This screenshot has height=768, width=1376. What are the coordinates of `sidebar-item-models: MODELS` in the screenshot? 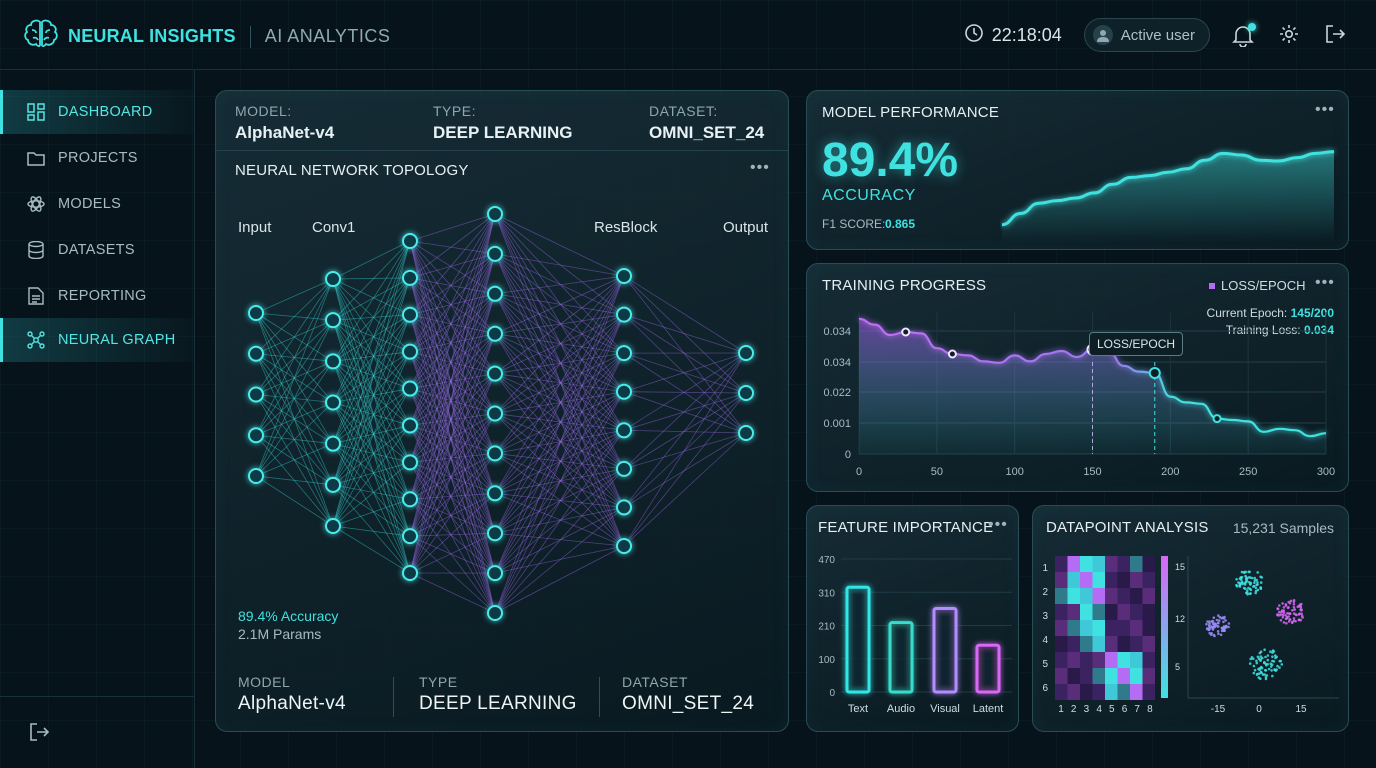 It's located at (97, 204).